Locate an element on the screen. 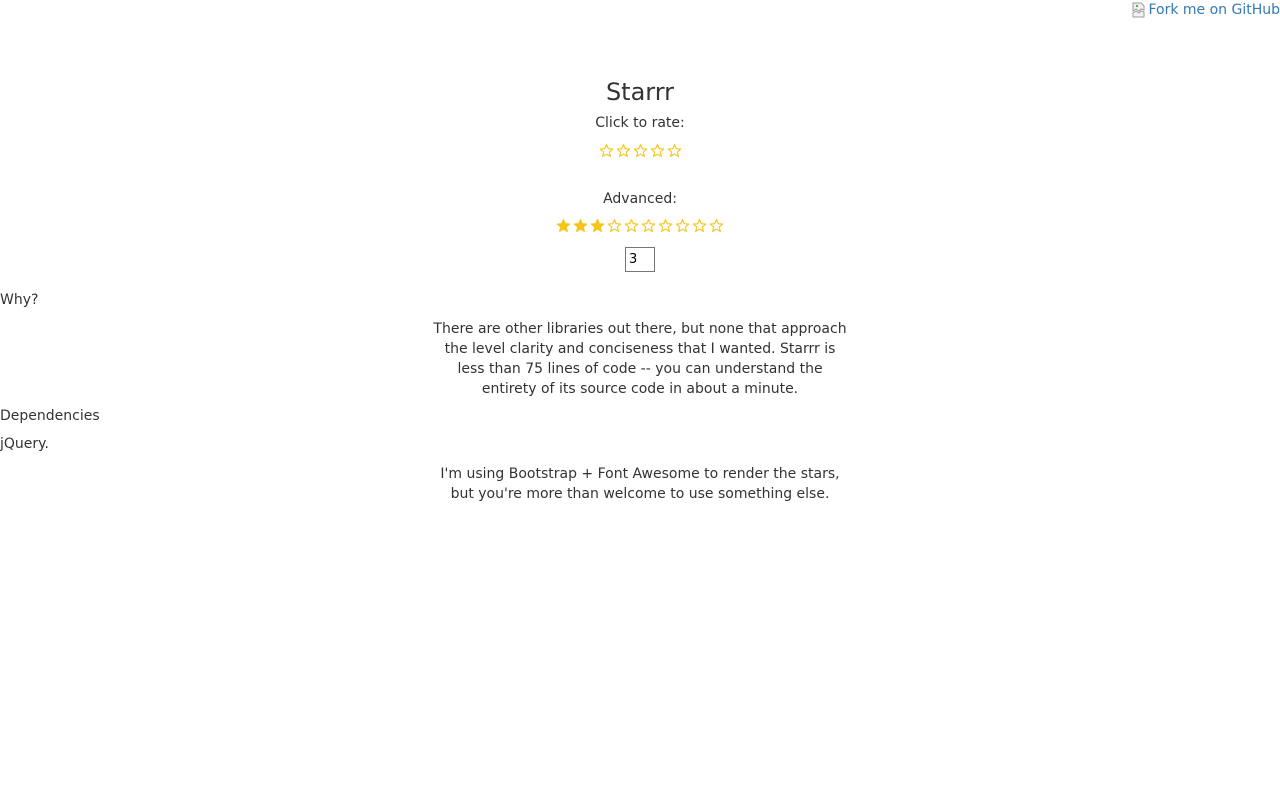 The height and width of the screenshot is (800, 1280). fork-me-on-github-link: Fork me on GitHub is located at coordinates (1205, 10).